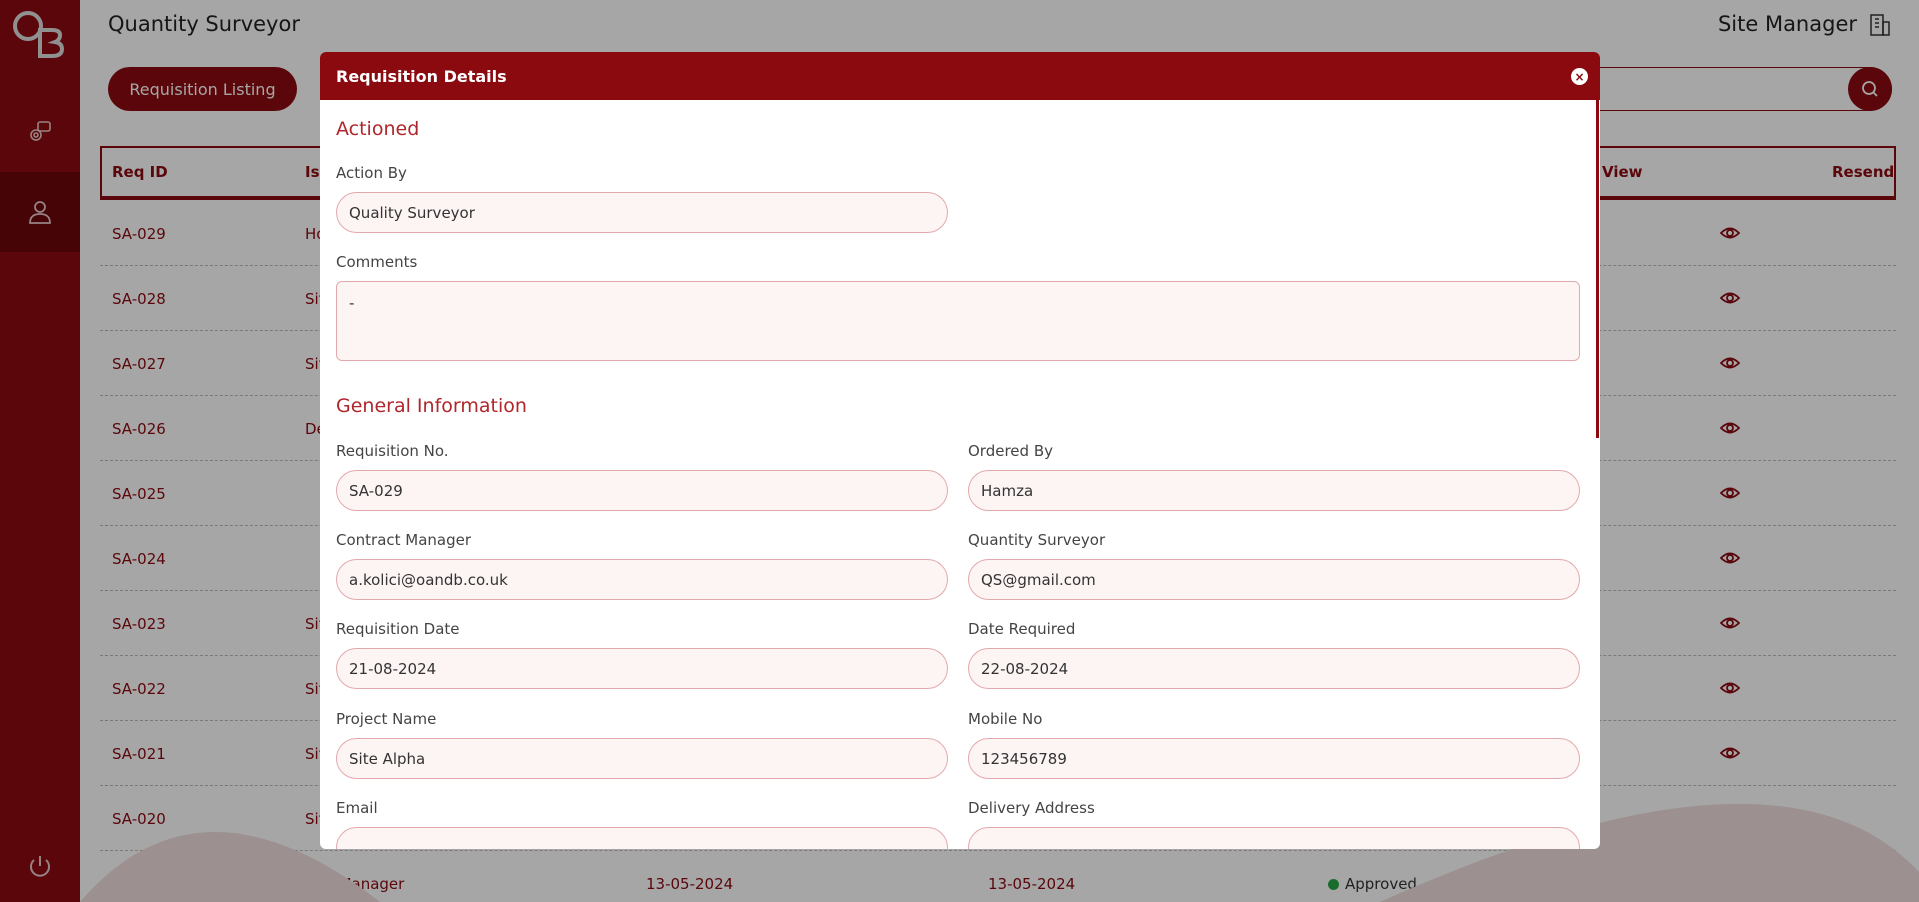 This screenshot has width=1919, height=902. I want to click on email-field, so click(642, 838).